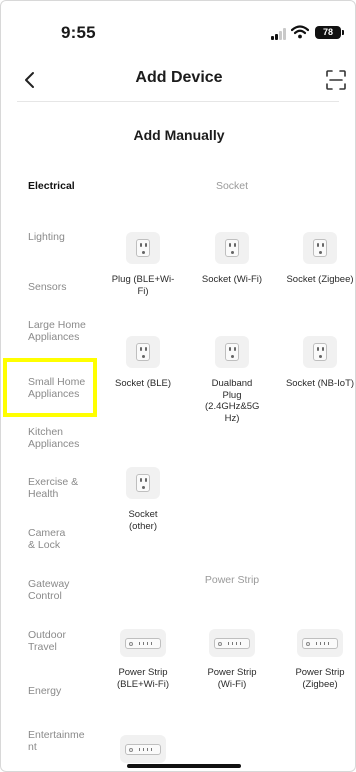 This screenshot has width=356, height=772. I want to click on device-plug-ble-wifi: Plug (BLE+Wi-Fi), so click(143, 264).